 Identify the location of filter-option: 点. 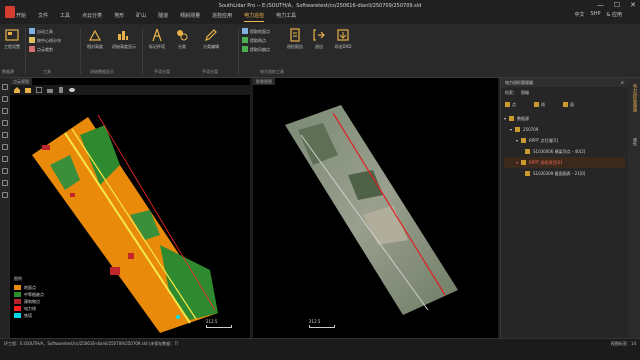
(510, 105).